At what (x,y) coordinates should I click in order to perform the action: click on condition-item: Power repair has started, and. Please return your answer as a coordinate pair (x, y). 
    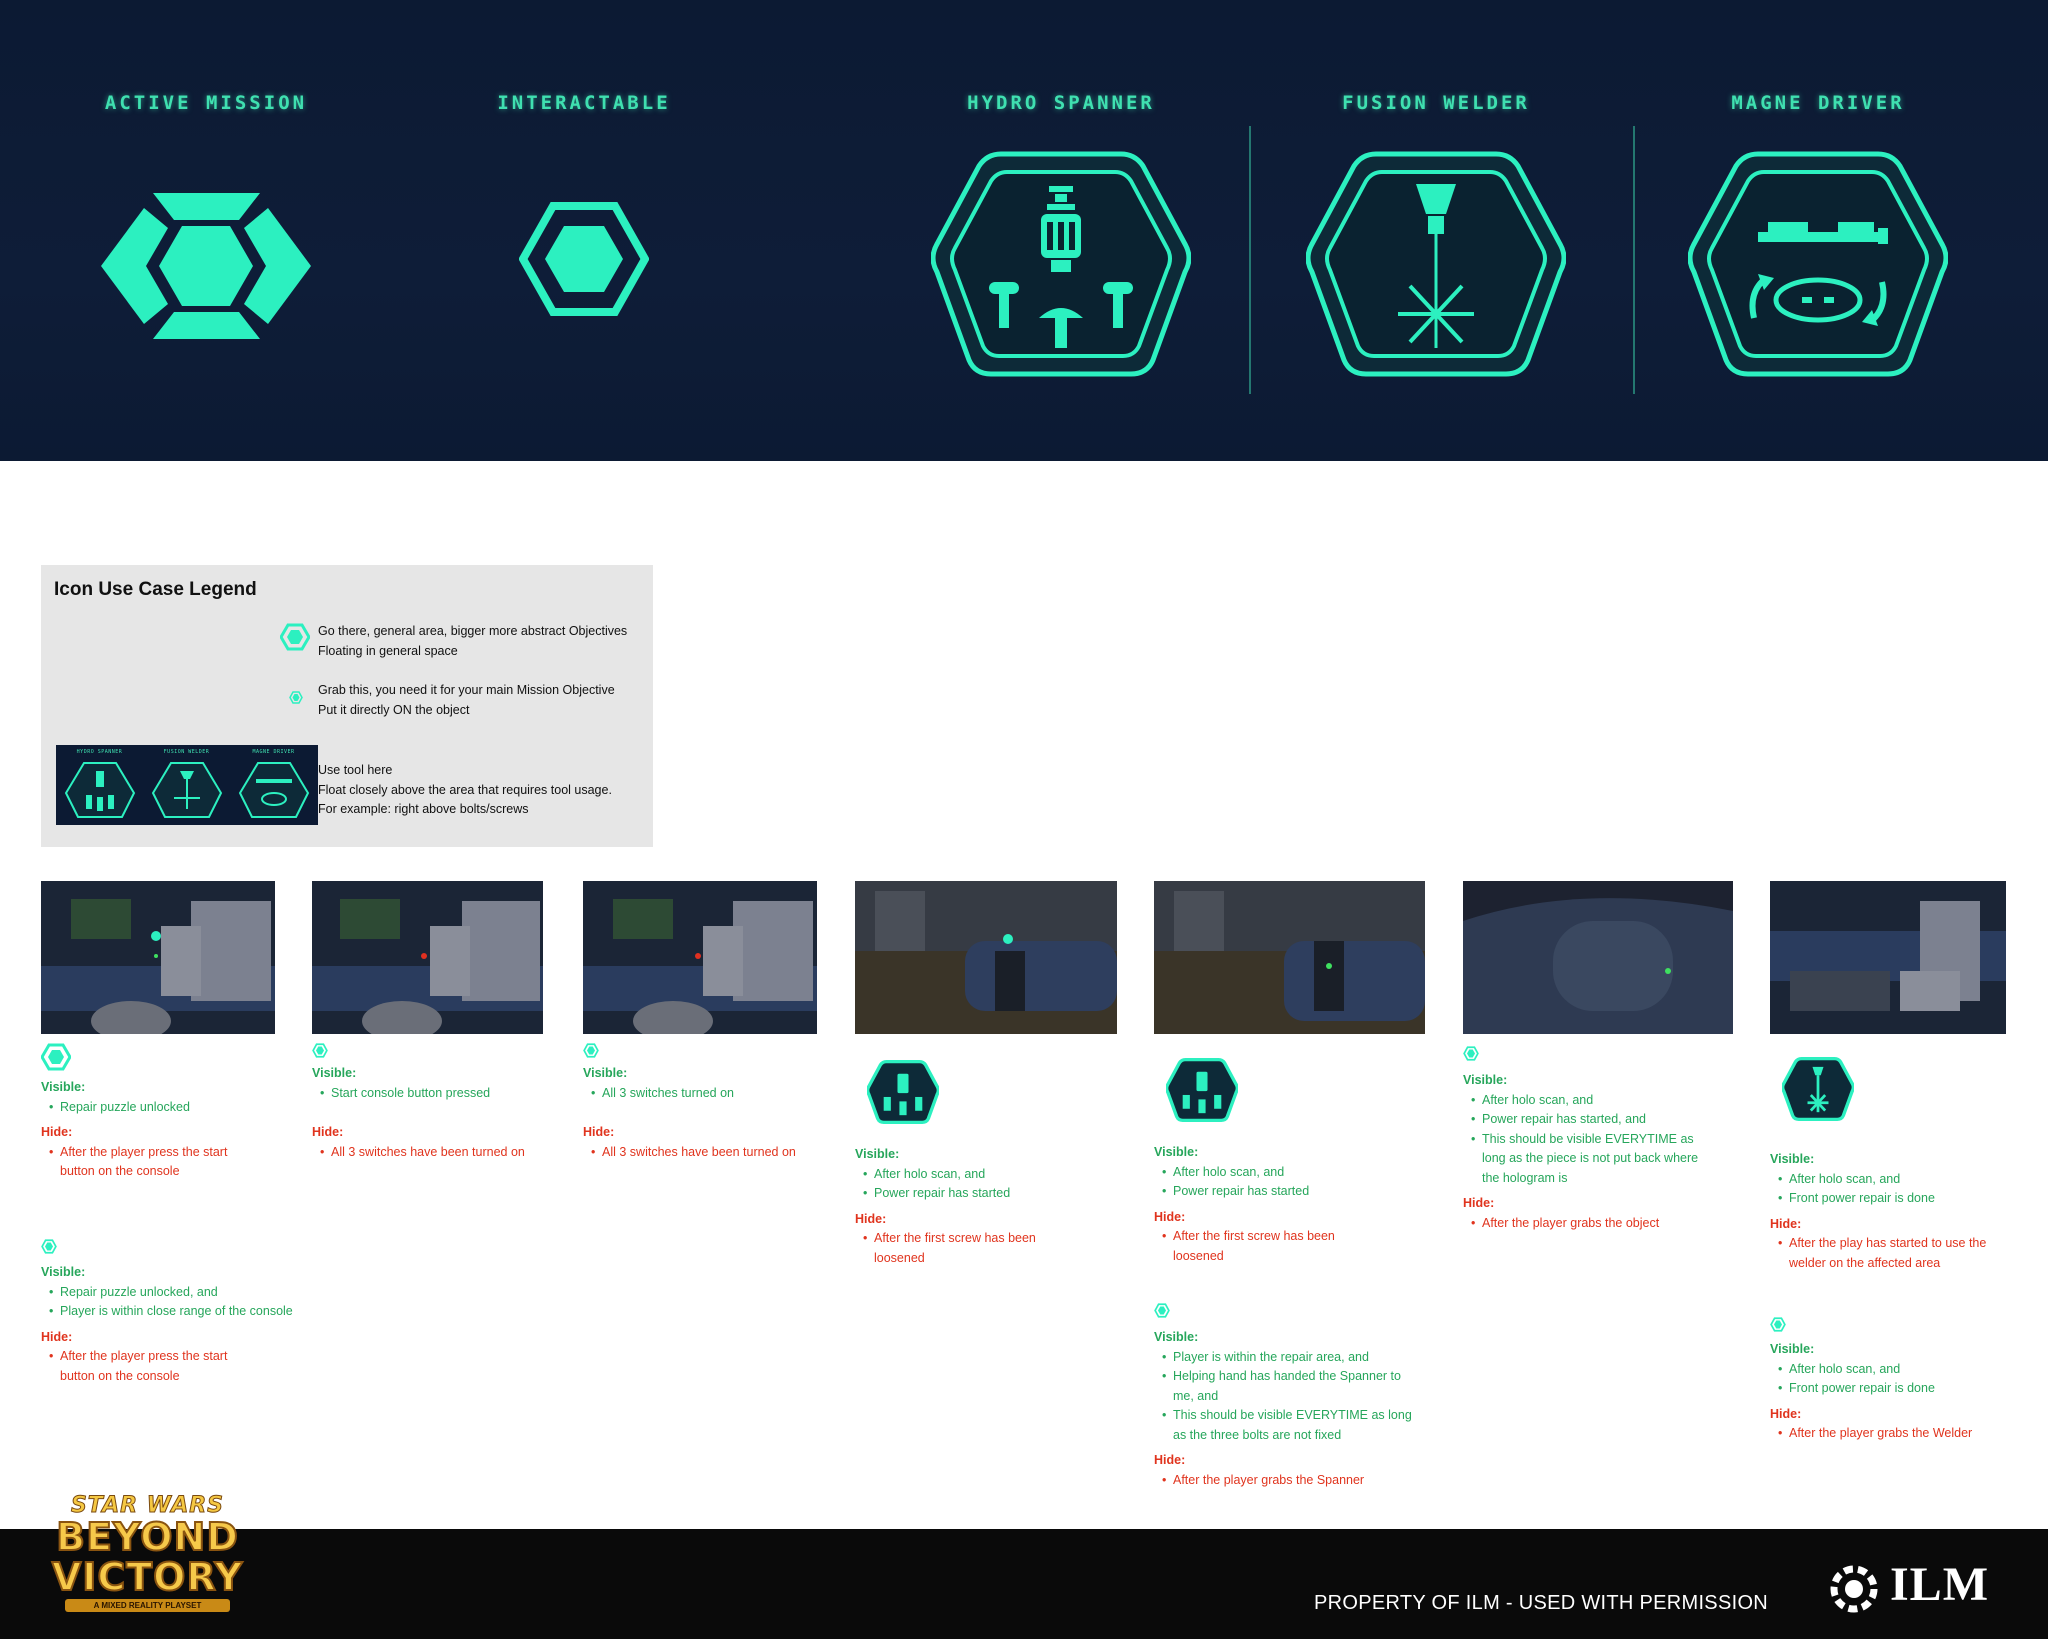
    Looking at the image, I should click on (1594, 1120).